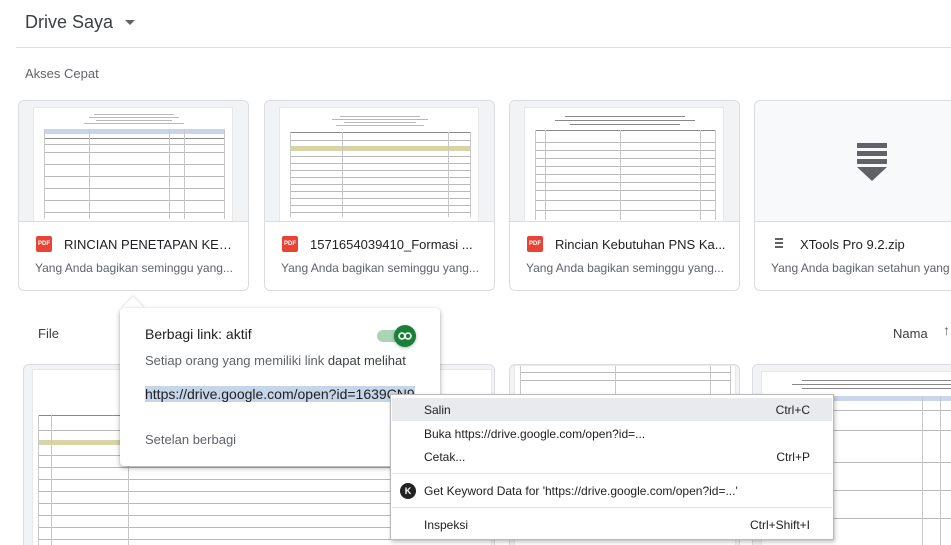  Describe the element at coordinates (483, 47) in the screenshot. I see `header-divider` at that location.